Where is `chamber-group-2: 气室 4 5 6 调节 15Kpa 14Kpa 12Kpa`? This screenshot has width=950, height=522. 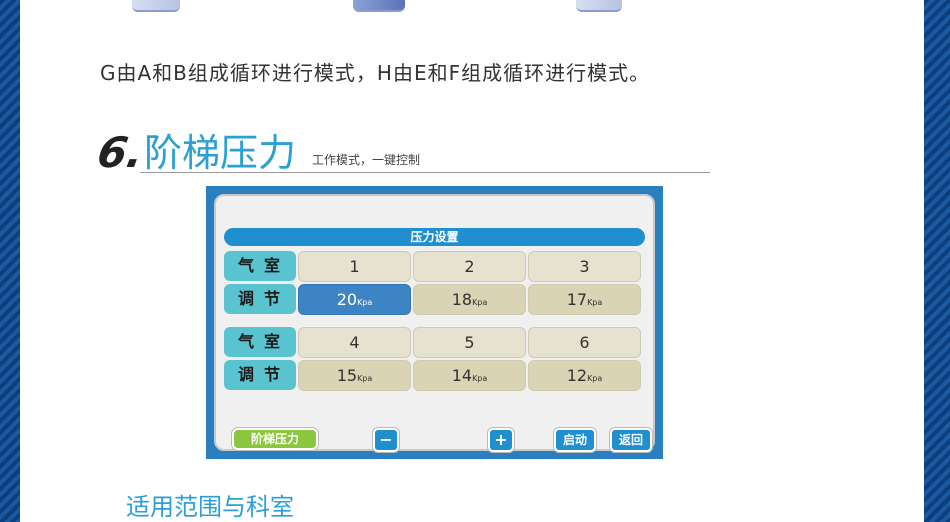 chamber-group-2: 气室 4 5 6 调节 15Kpa 14Kpa 12Kpa is located at coordinates (432, 359).